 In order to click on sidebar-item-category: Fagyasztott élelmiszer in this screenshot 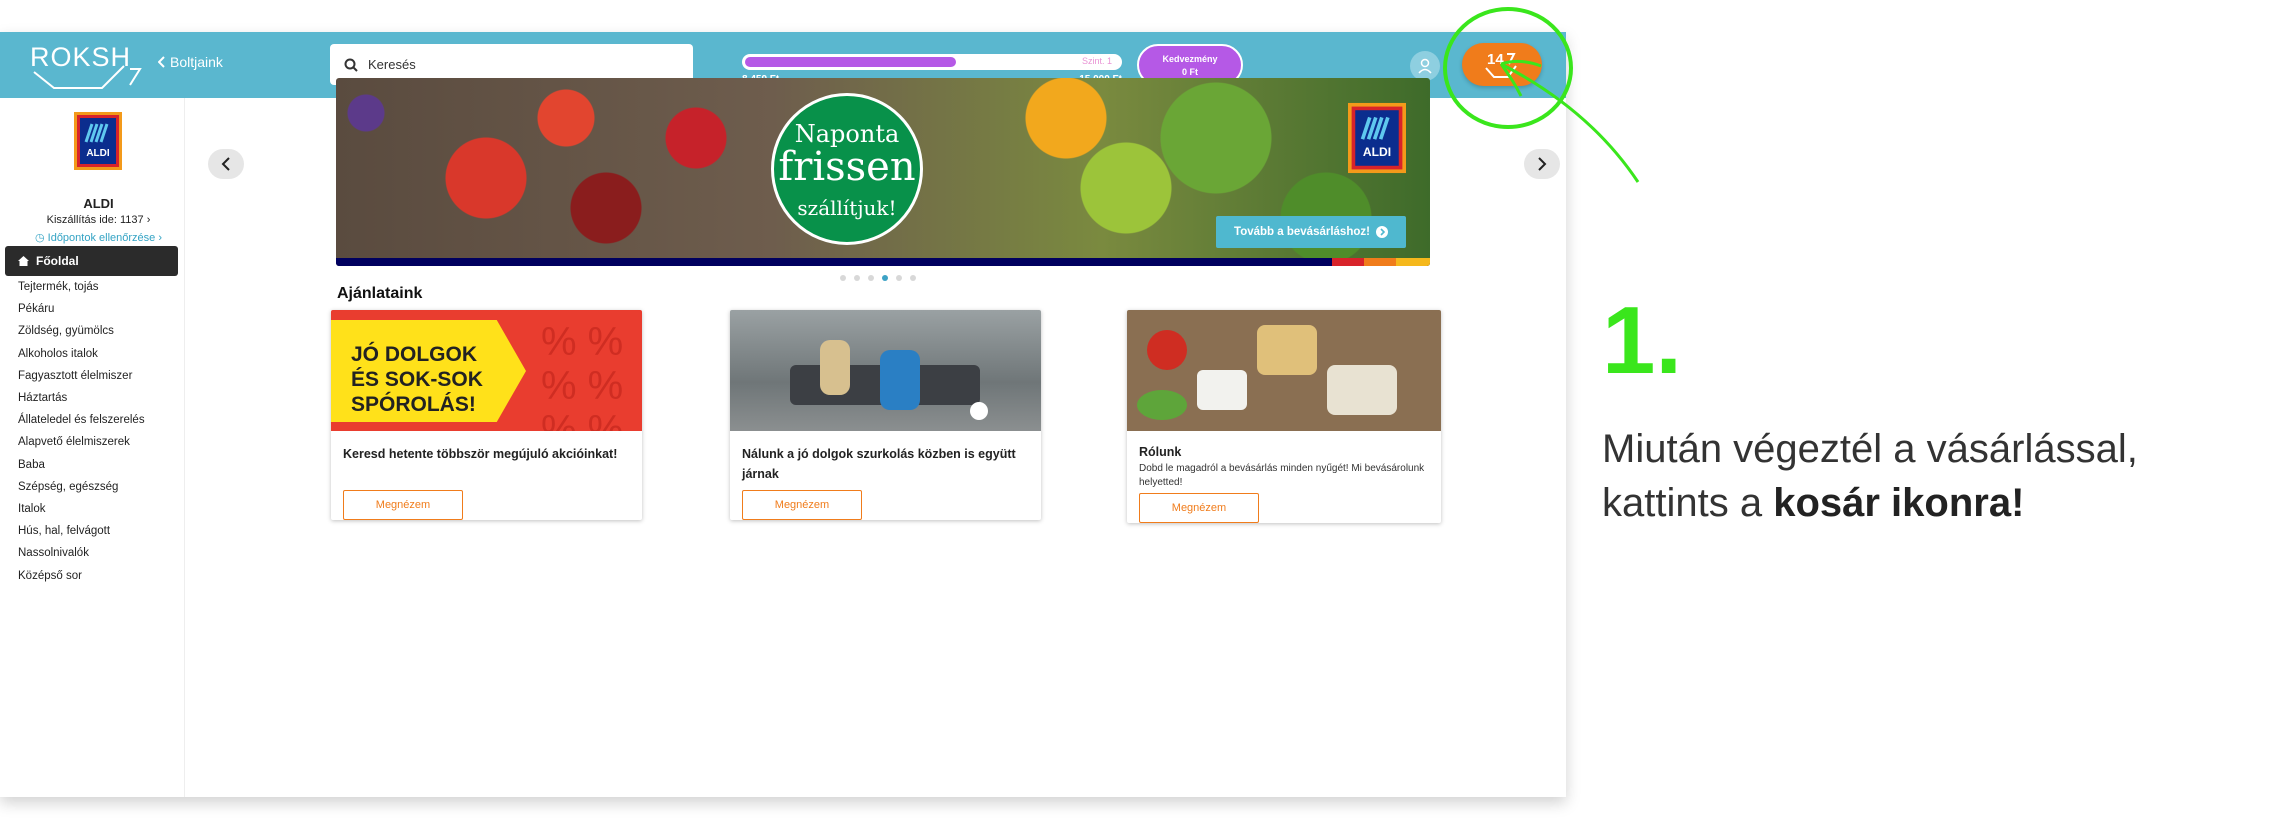, I will do `click(98, 376)`.